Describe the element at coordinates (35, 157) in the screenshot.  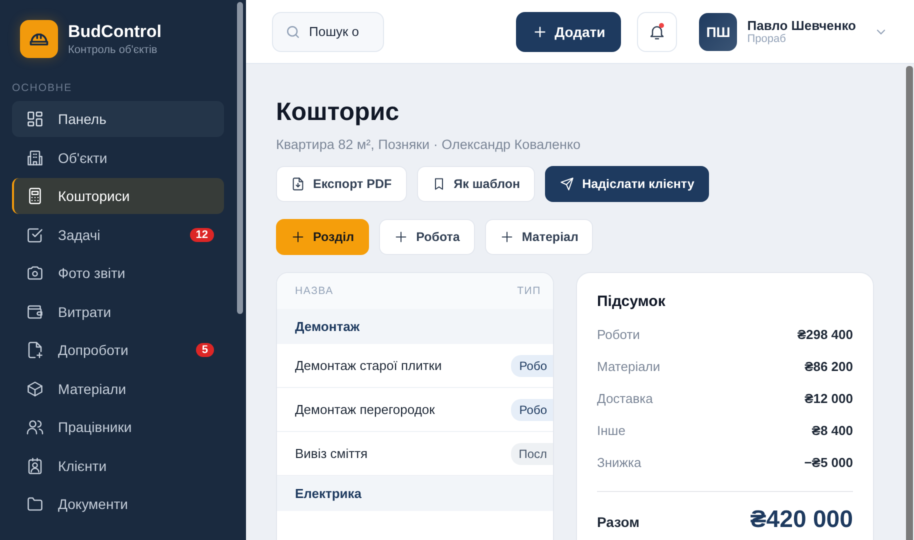
I see `building-icon` at that location.